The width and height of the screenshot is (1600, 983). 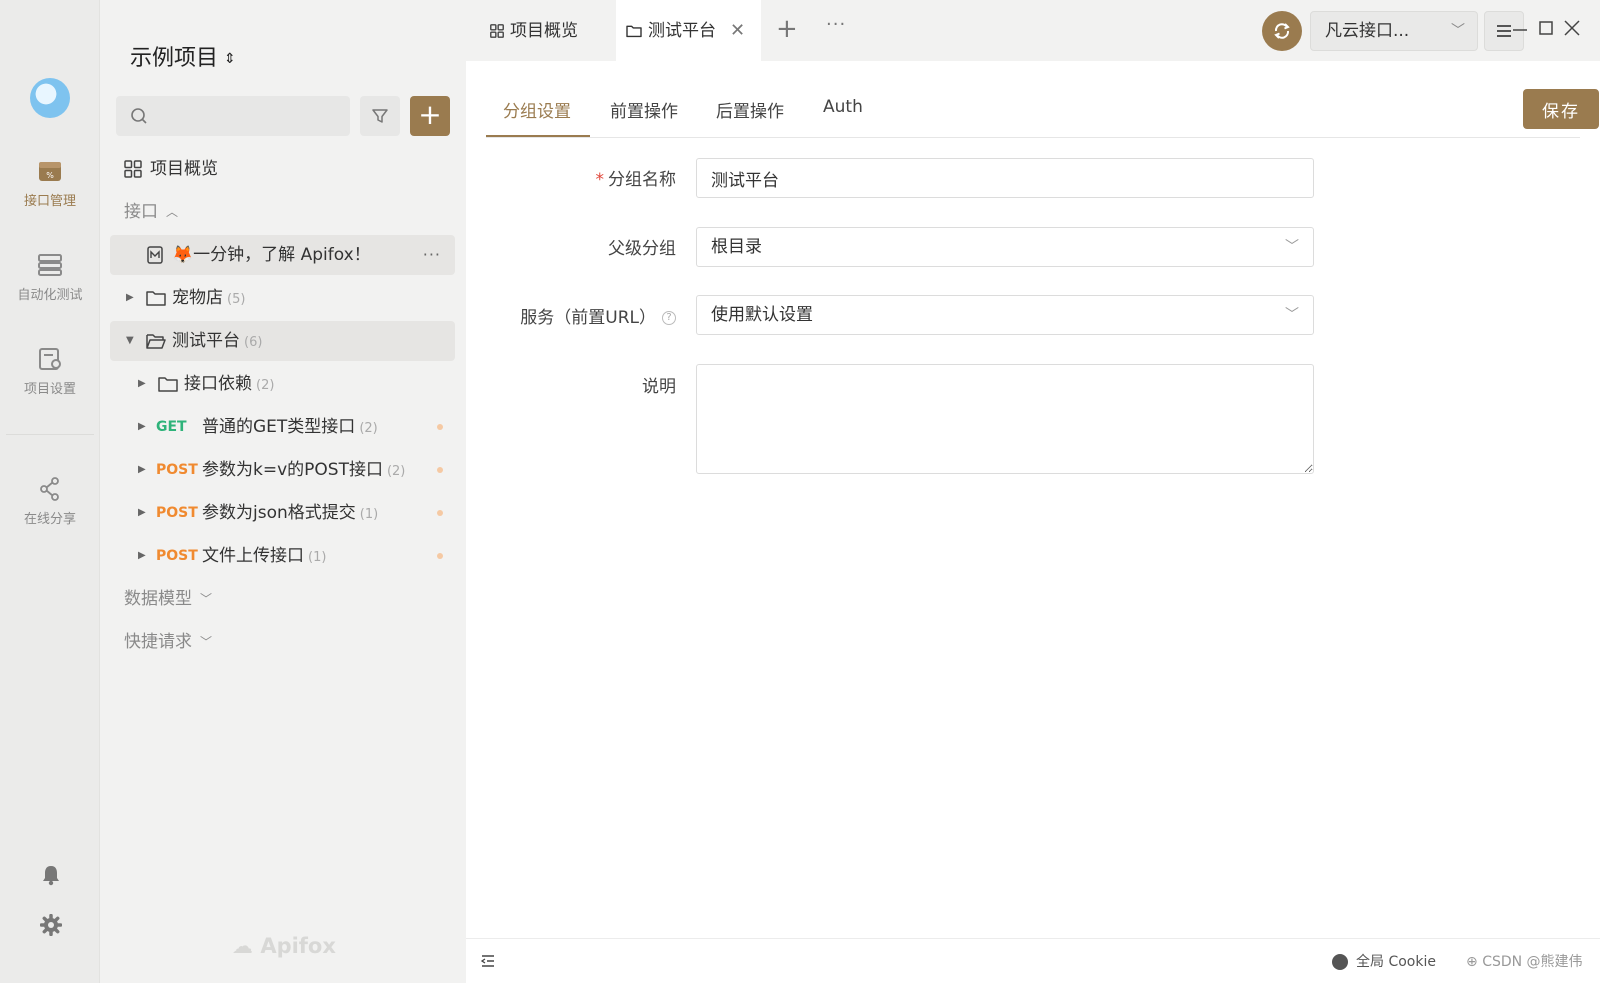 I want to click on tabs-more-icon: ···, so click(x=836, y=24).